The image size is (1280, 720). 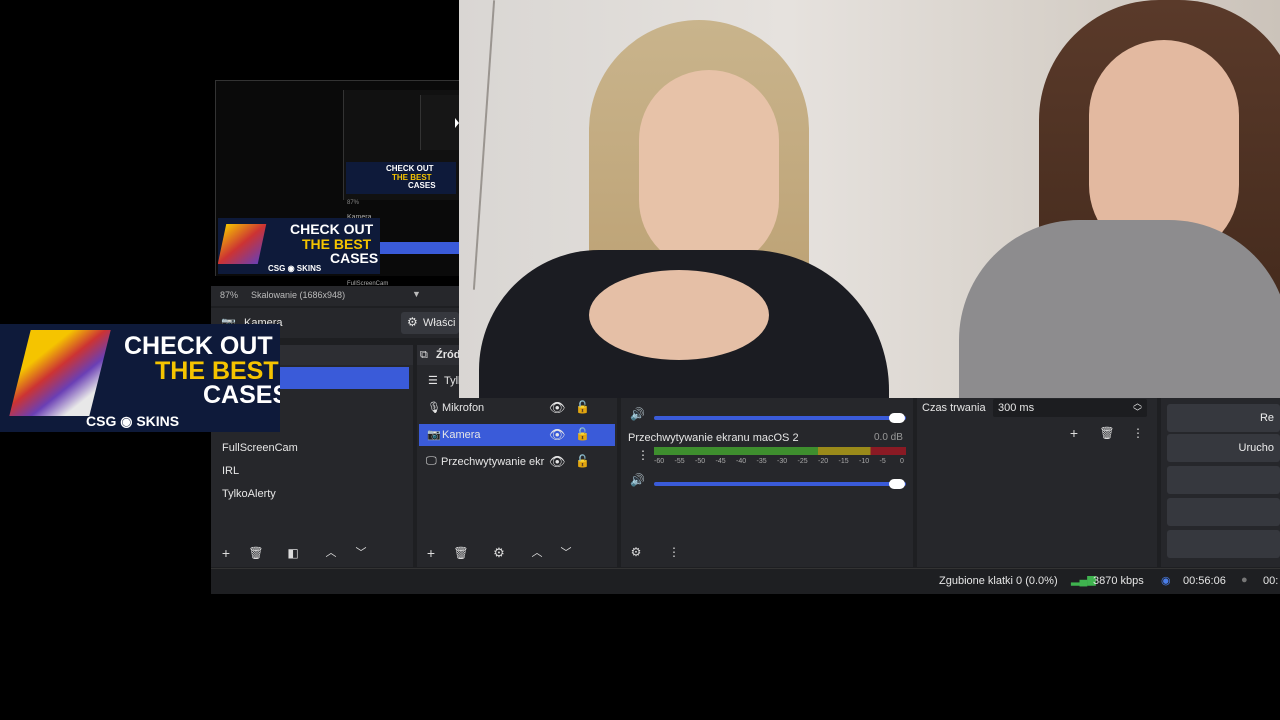 I want to click on zoom-level: 87%, so click(x=229, y=295).